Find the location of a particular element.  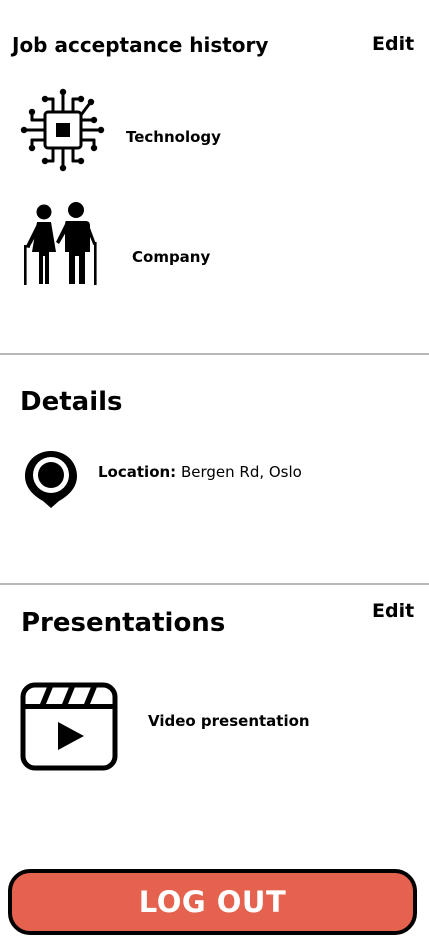

item-label-company: Company is located at coordinates (171, 257).